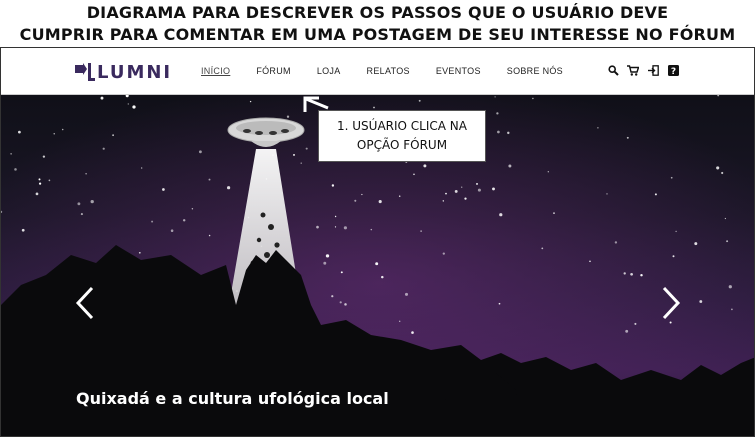 The height and width of the screenshot is (437, 755). Describe the element at coordinates (329, 71) in the screenshot. I see `nav-item-loja: LOJA` at that location.